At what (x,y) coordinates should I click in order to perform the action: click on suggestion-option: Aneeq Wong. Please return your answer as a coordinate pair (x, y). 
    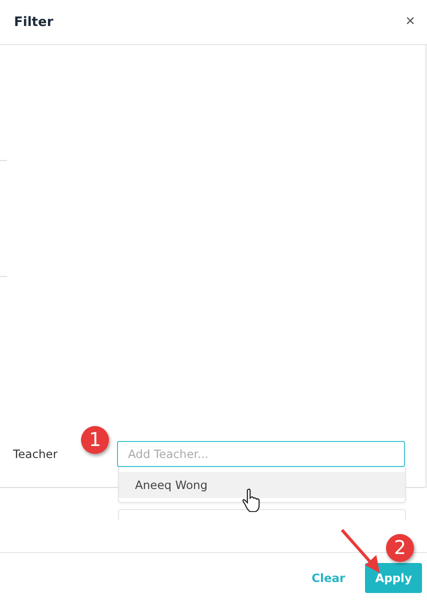
    Looking at the image, I should click on (262, 485).